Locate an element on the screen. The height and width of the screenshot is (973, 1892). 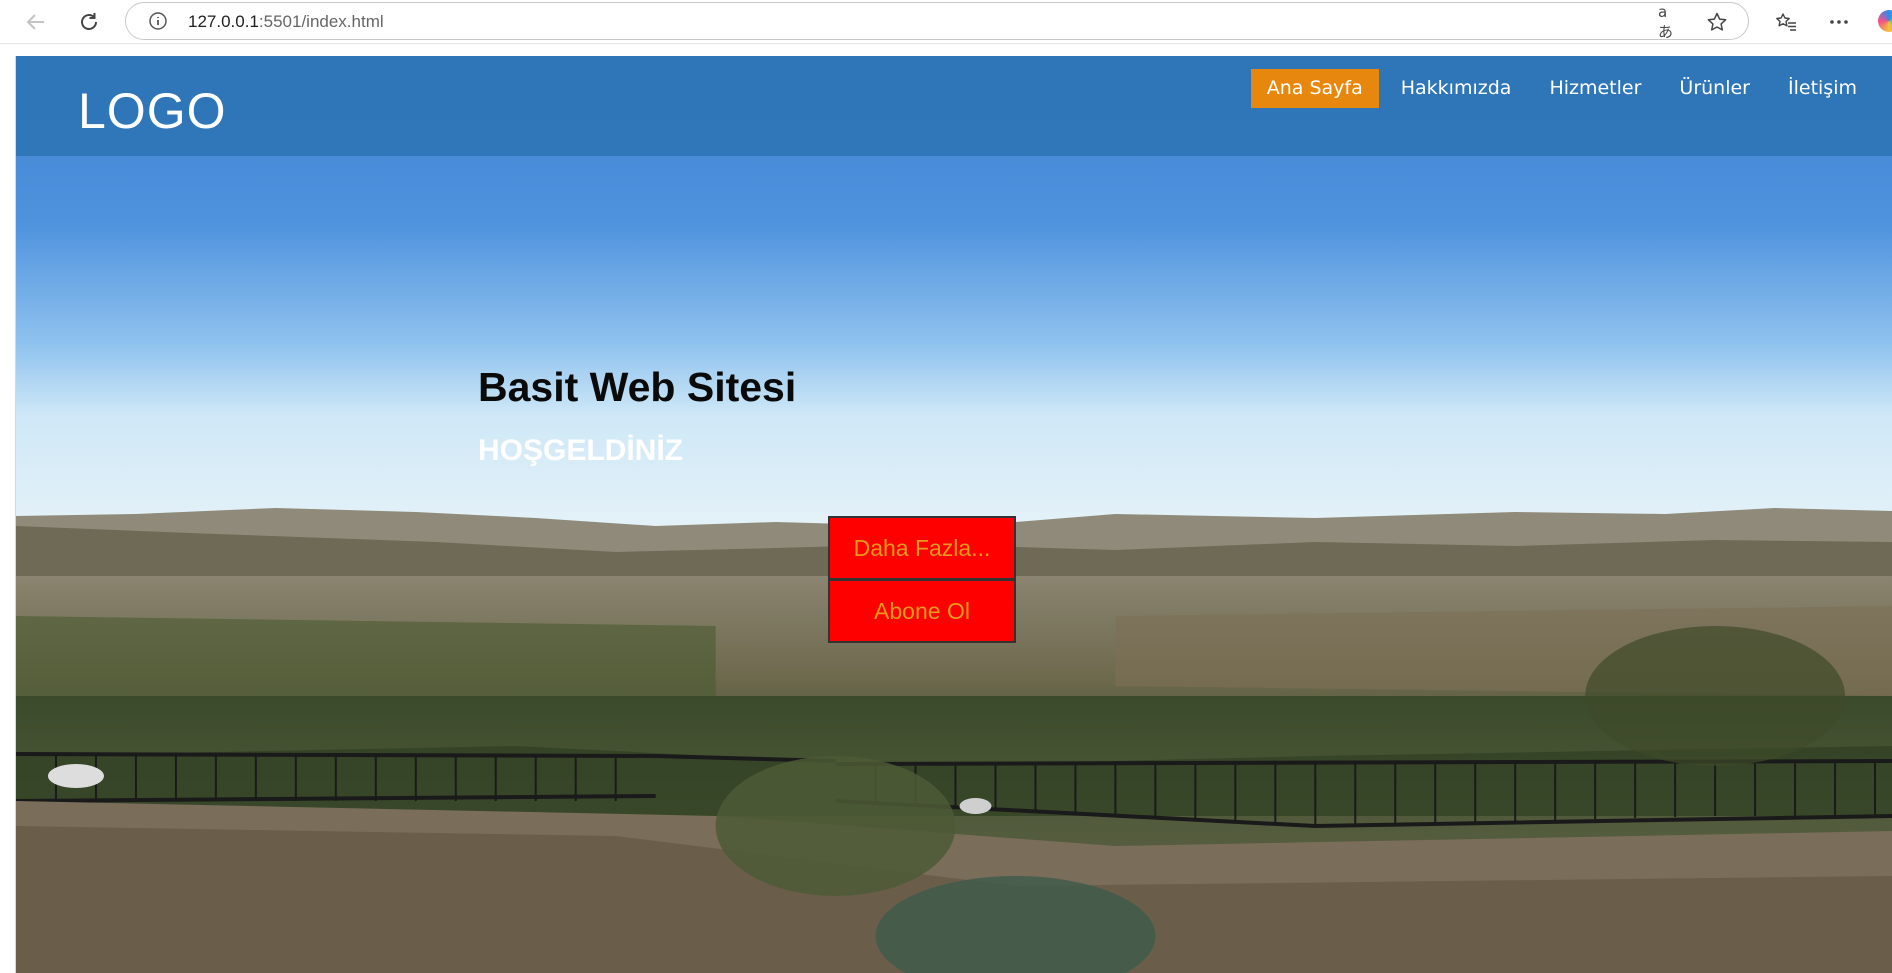
favorites-icon is located at coordinates (1786, 22).